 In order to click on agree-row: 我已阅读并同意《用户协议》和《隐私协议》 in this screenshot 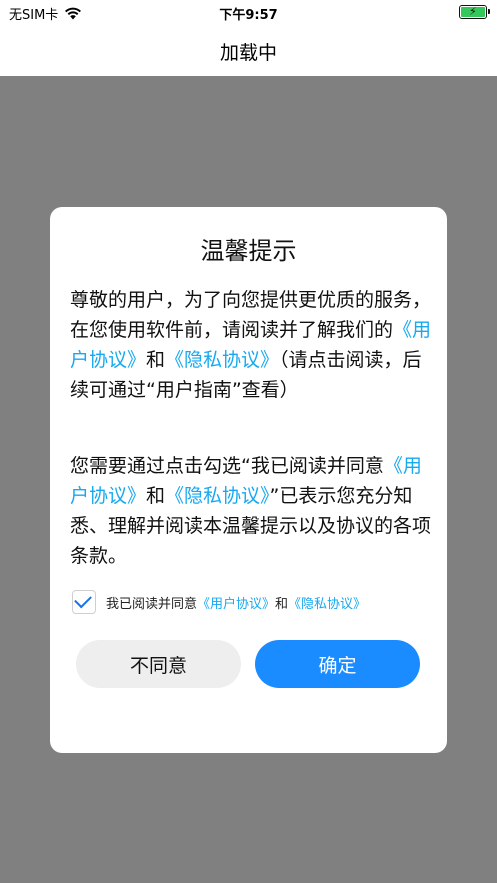, I will do `click(252, 602)`.